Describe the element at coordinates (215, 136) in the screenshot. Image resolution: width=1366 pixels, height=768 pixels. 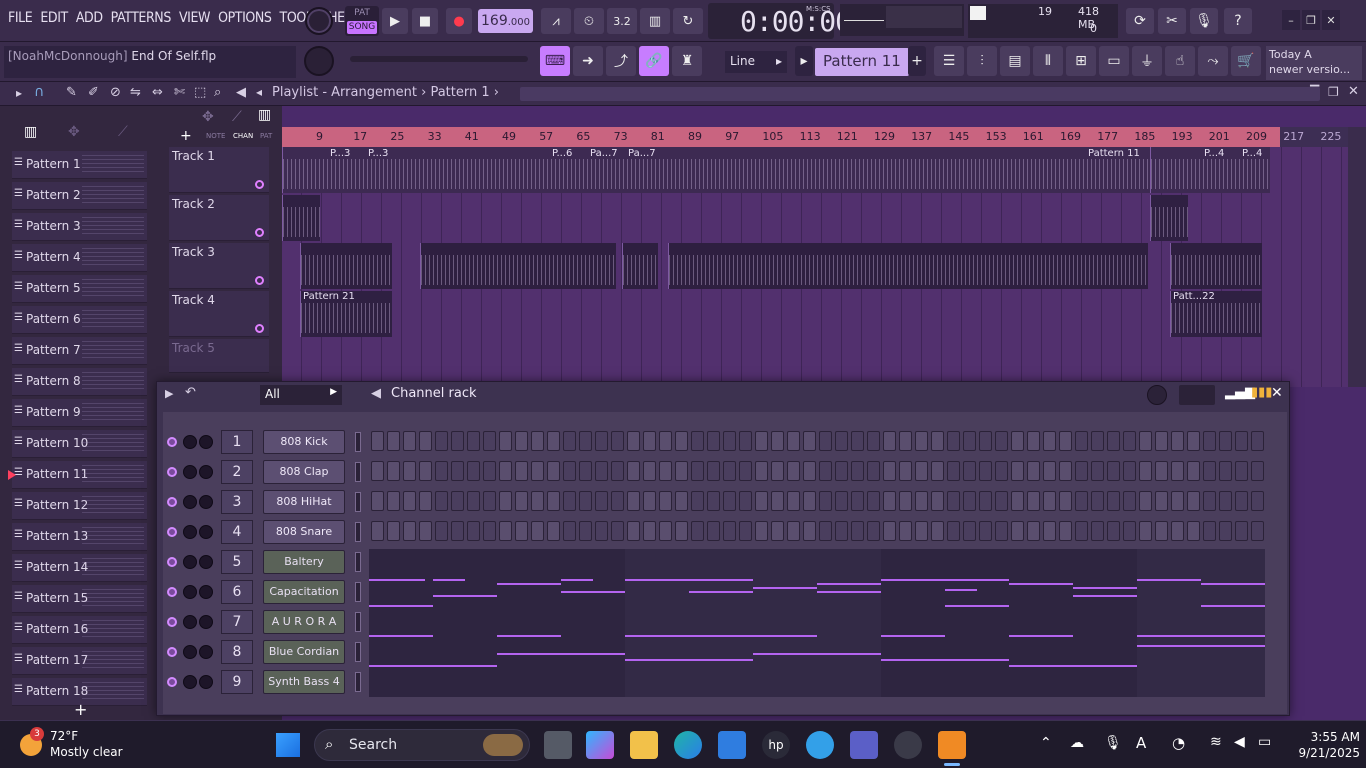
I see `tab-note: NOTE` at that location.